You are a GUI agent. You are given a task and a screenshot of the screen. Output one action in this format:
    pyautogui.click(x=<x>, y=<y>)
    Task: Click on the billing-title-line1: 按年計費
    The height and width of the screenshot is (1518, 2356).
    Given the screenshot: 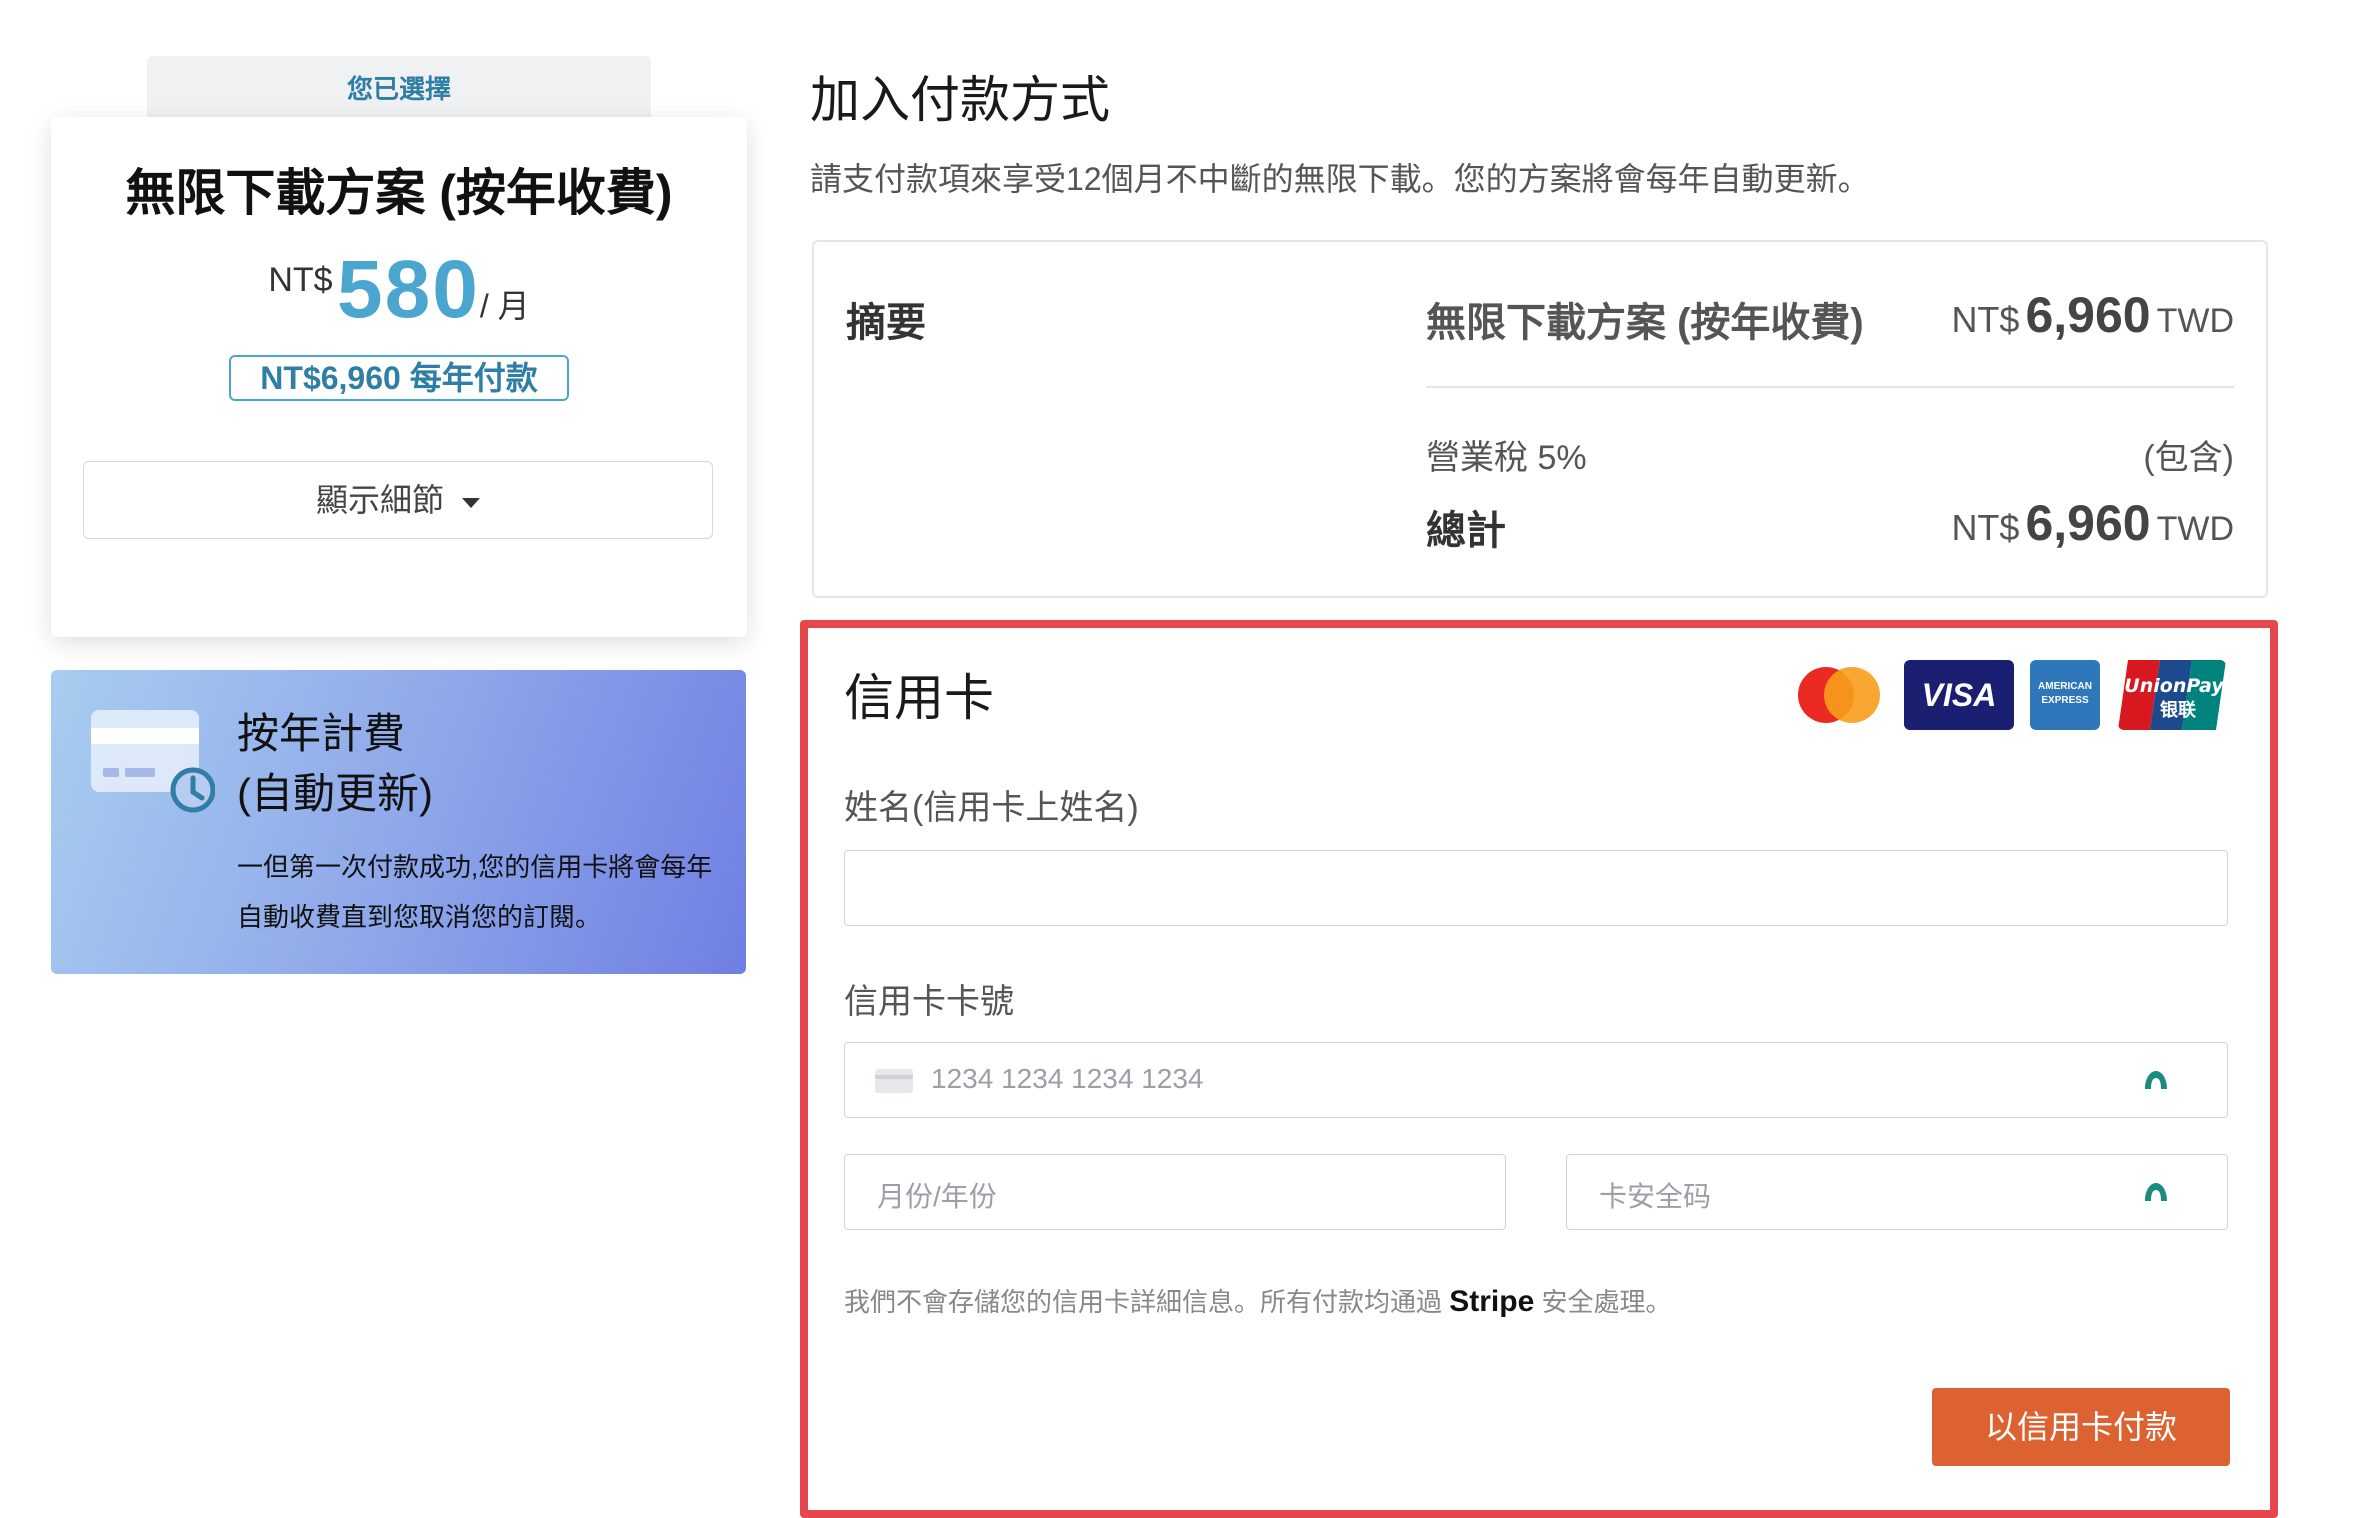 What is the action you would take?
    pyautogui.click(x=321, y=733)
    